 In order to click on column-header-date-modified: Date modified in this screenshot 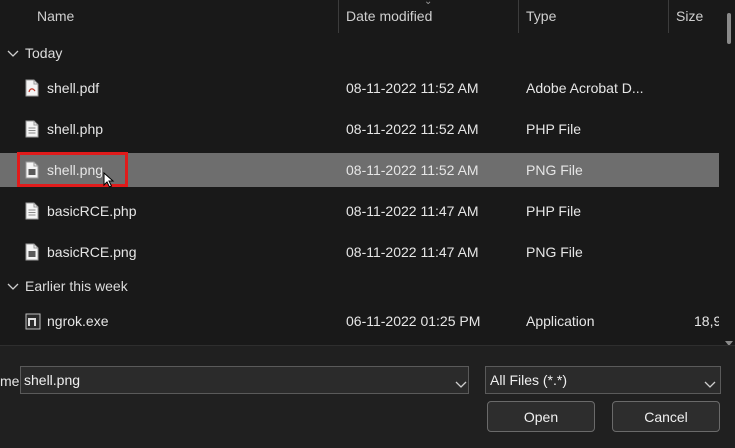, I will do `click(389, 16)`.